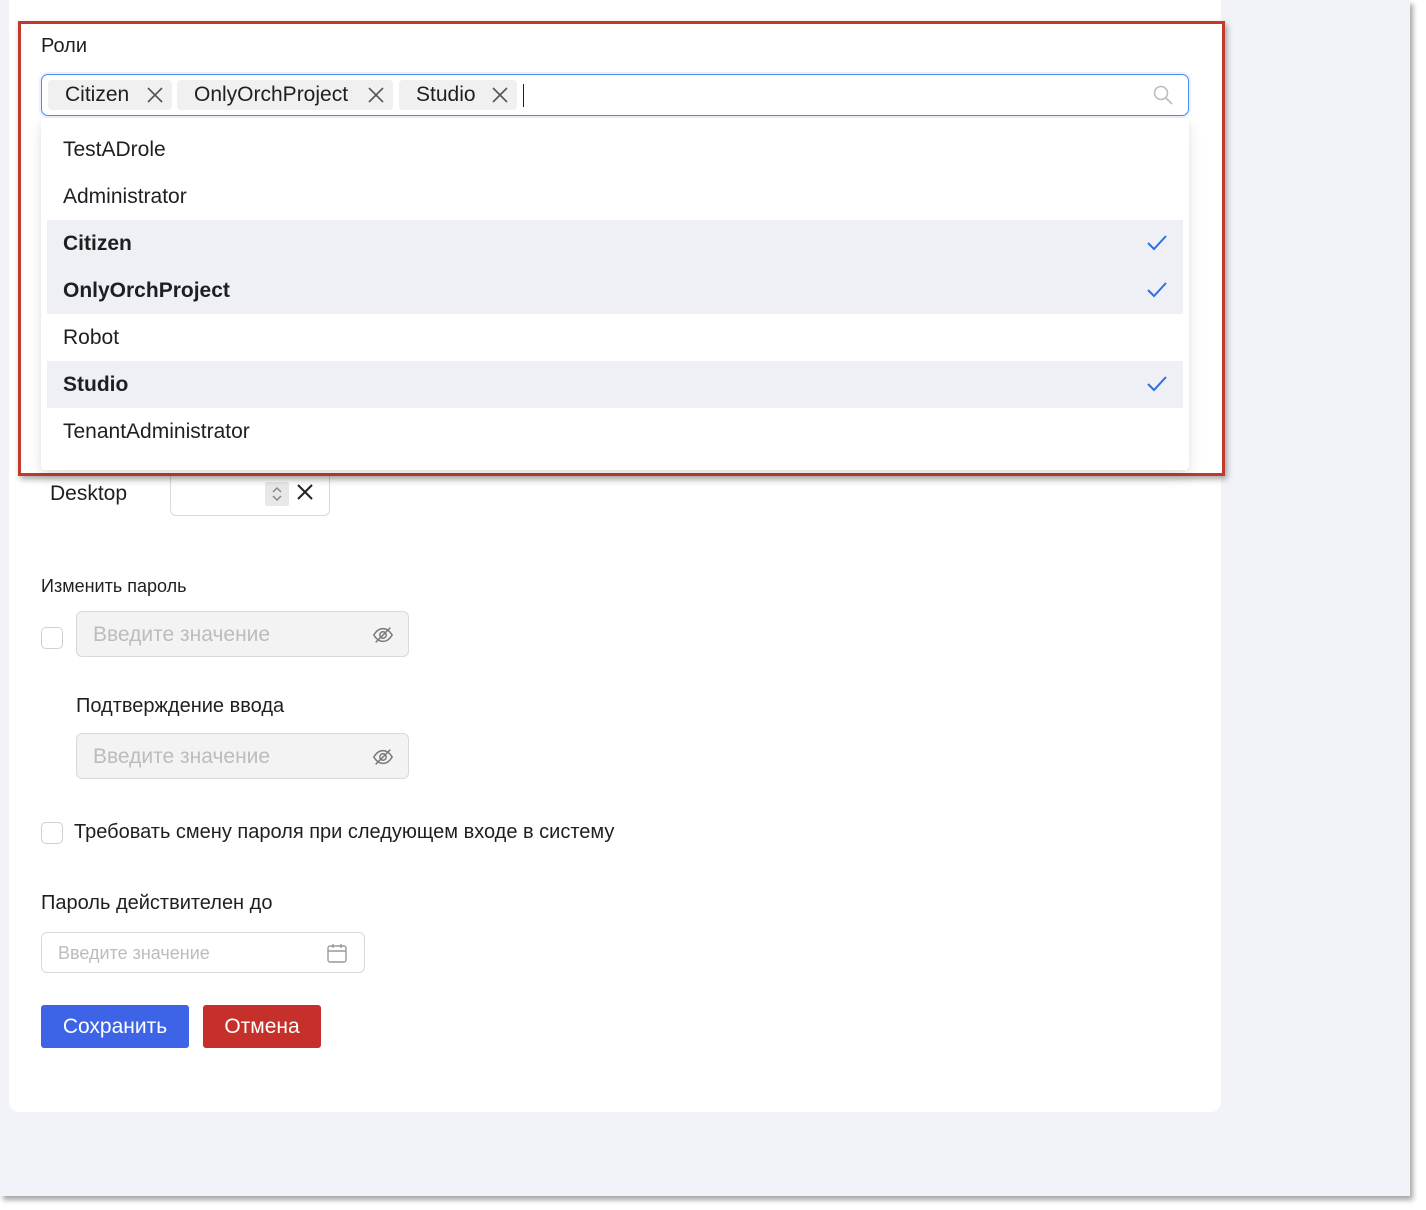 The image size is (1426, 1210). I want to click on dropdown-option: Robot, so click(615, 337).